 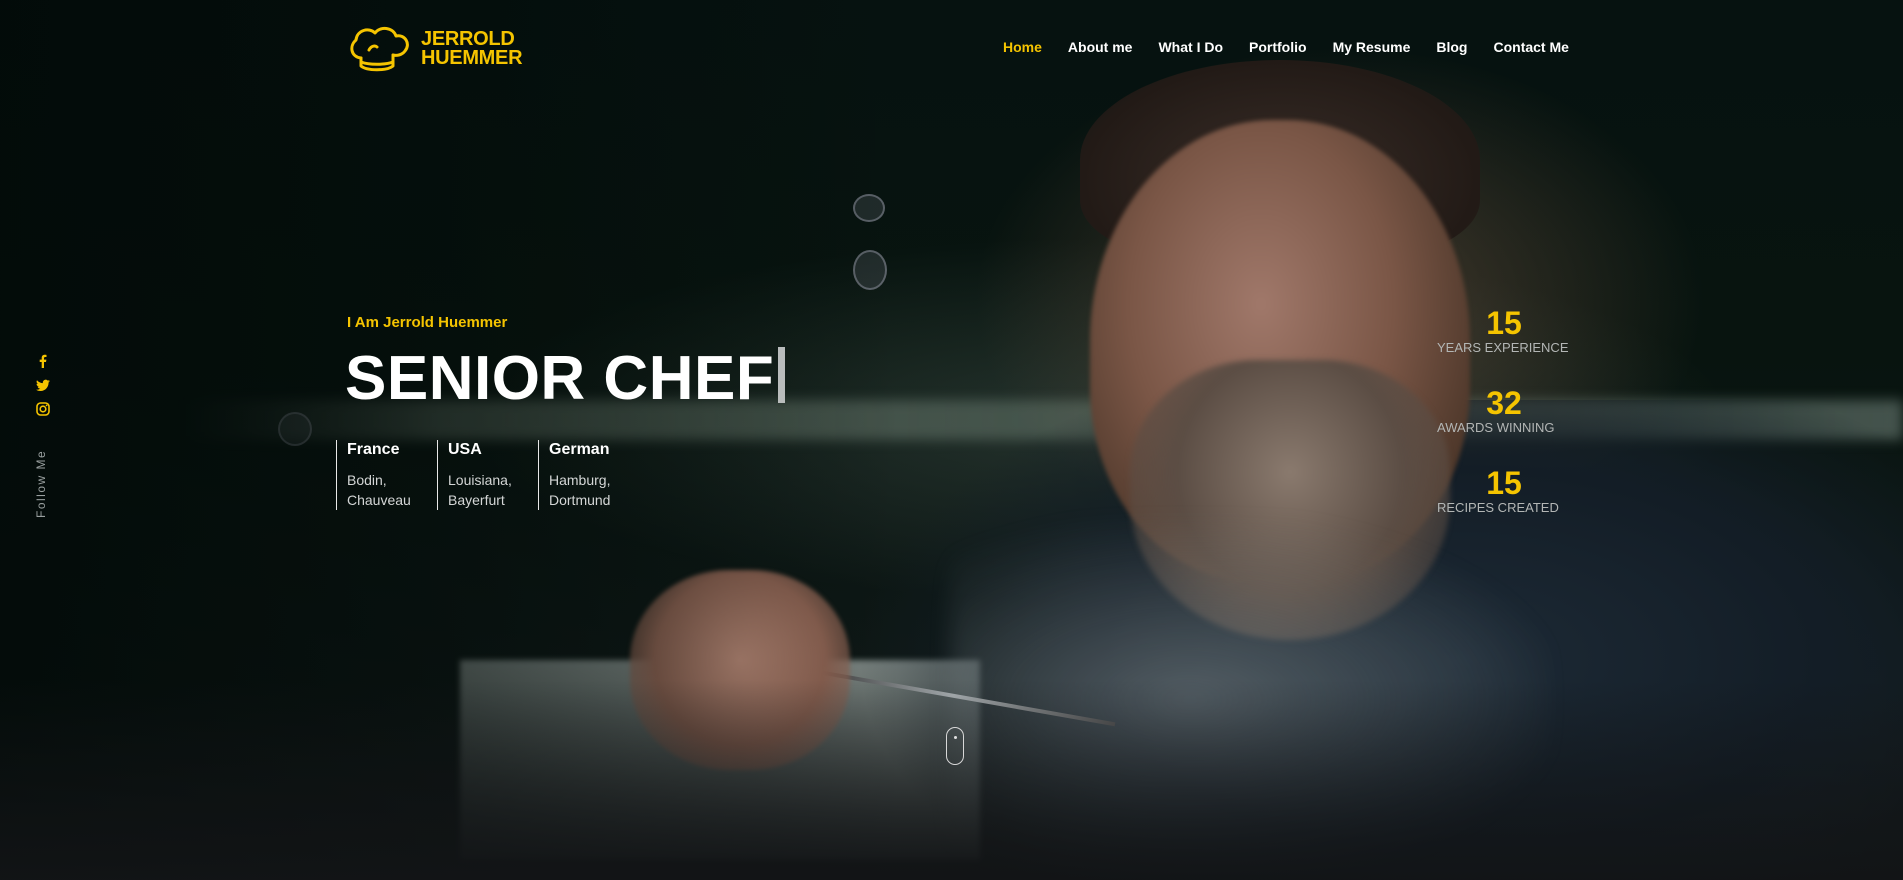 I want to click on facebook-icon, so click(x=43, y=361).